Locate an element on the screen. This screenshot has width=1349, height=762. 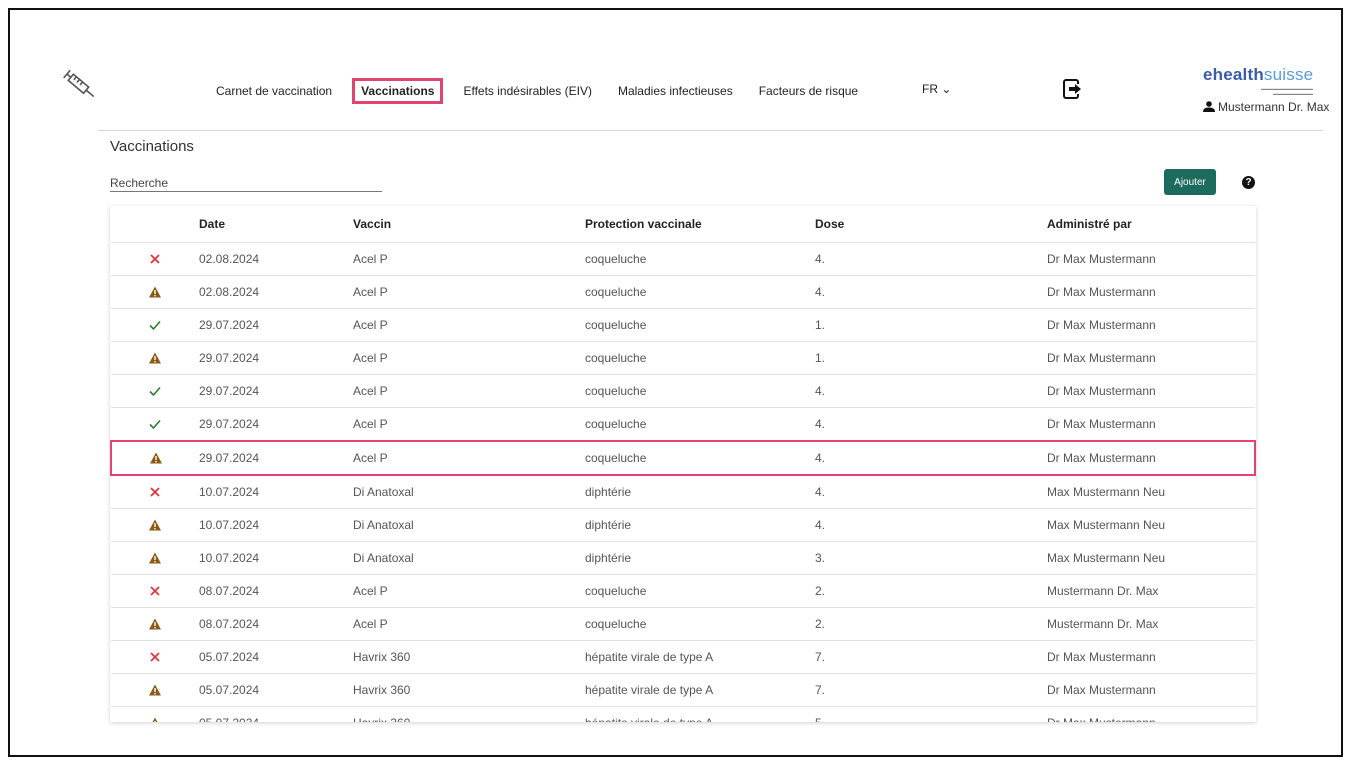
dose-cell: 1. is located at coordinates (931, 325).